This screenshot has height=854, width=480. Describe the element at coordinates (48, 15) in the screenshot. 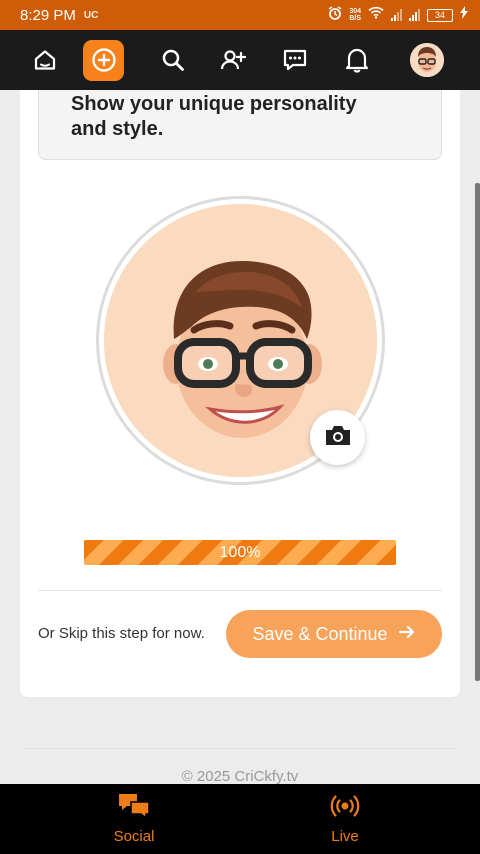

I see `status-time: 8:29 PM` at that location.